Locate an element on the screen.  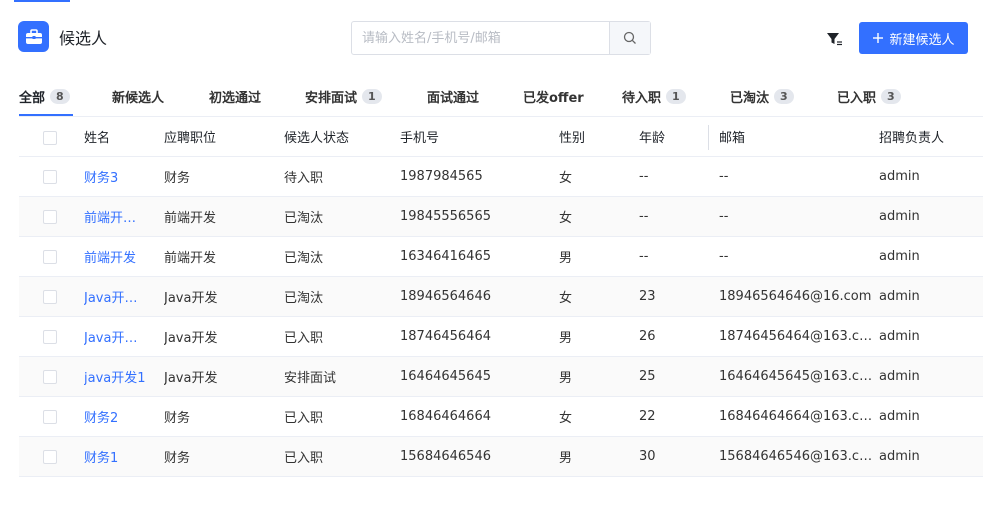
cell-age: 25 is located at coordinates (647, 376).